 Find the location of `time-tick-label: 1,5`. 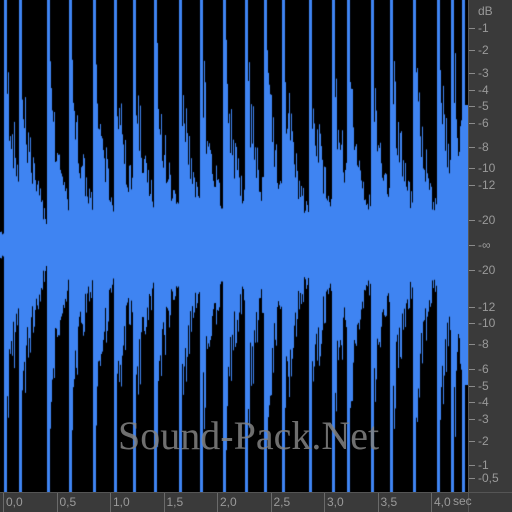

time-tick-label: 1,5 is located at coordinates (175, 502).